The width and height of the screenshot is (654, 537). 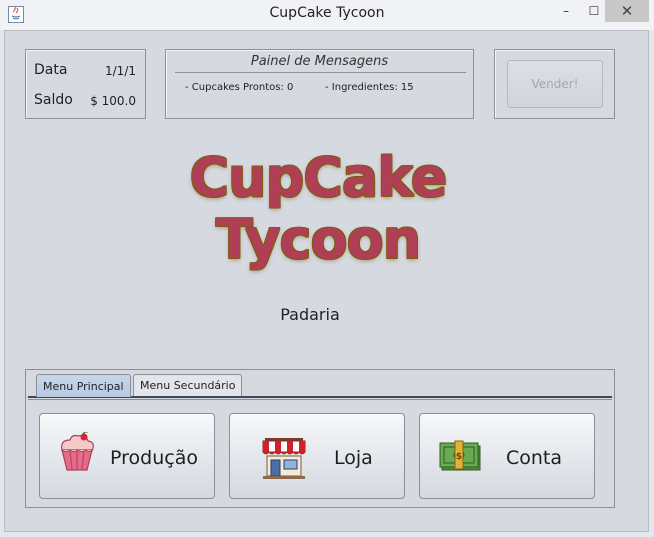 I want to click on tab-secondary-menu: Menu Secundário, so click(x=188, y=385).